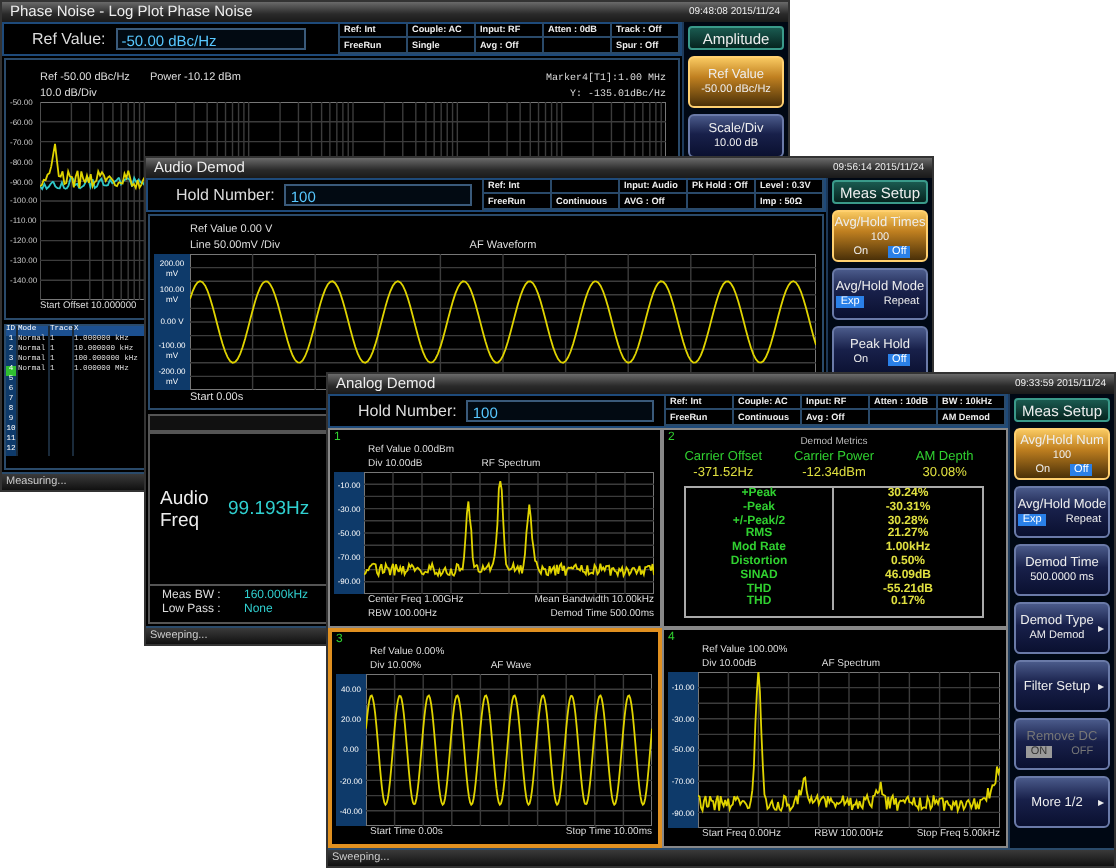 Image resolution: width=1120 pixels, height=868 pixels. What do you see at coordinates (69, 39) in the screenshot?
I see `field-label: Ref Value:` at bounding box center [69, 39].